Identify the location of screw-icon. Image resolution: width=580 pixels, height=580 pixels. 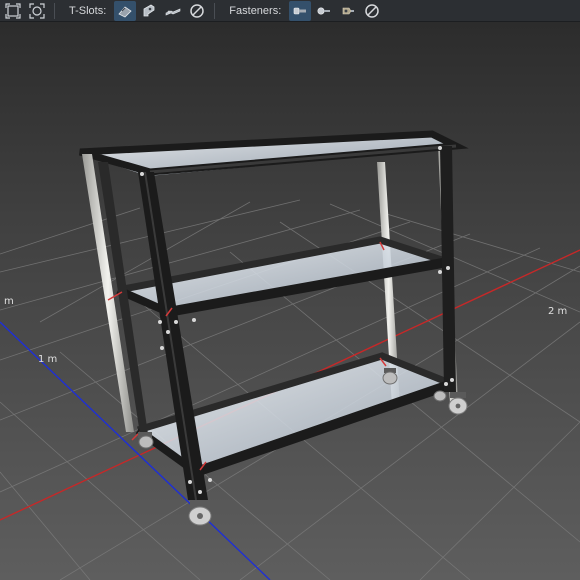
(324, 11).